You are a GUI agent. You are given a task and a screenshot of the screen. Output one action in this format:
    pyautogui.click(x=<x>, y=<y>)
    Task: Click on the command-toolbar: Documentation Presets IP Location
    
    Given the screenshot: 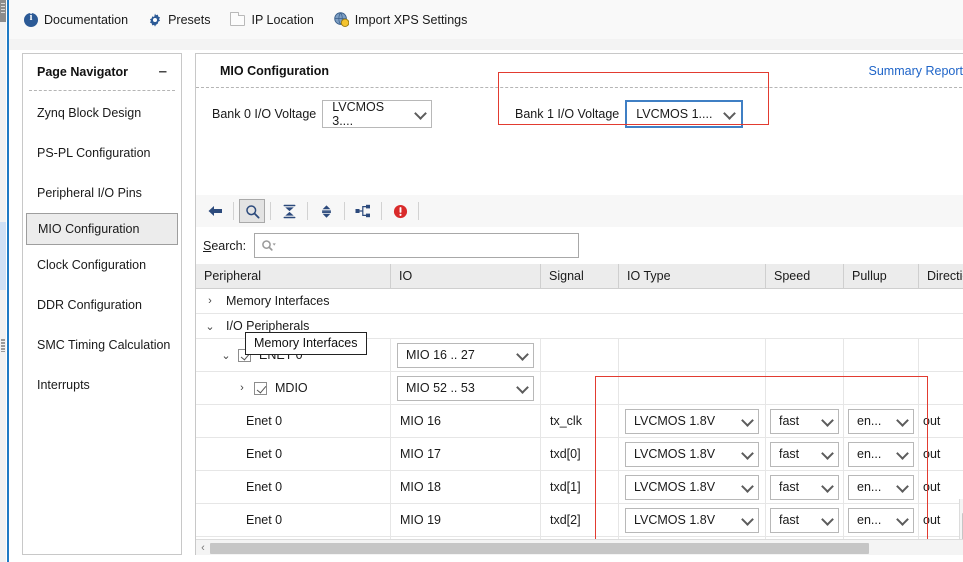 What is the action you would take?
    pyautogui.click(x=486, y=19)
    